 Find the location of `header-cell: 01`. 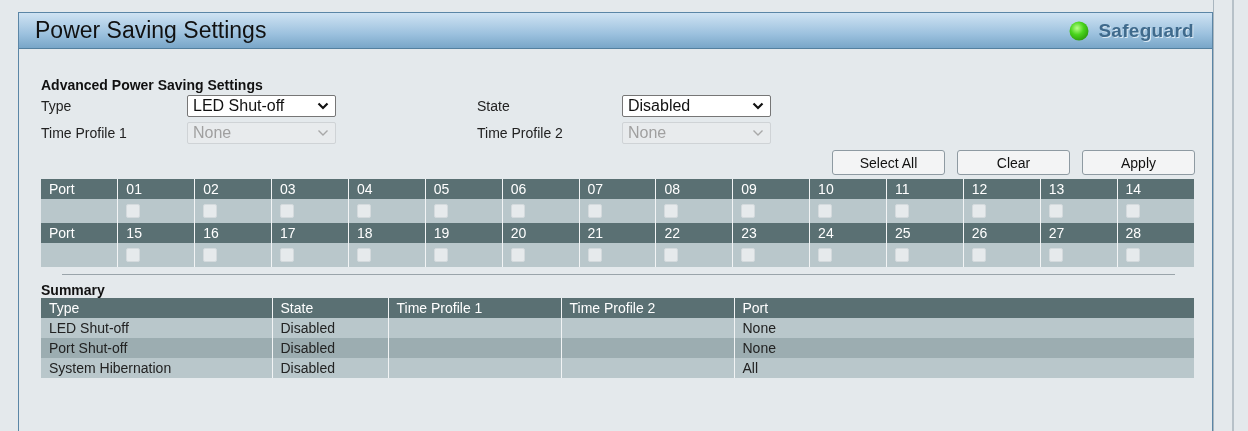

header-cell: 01 is located at coordinates (156, 189).